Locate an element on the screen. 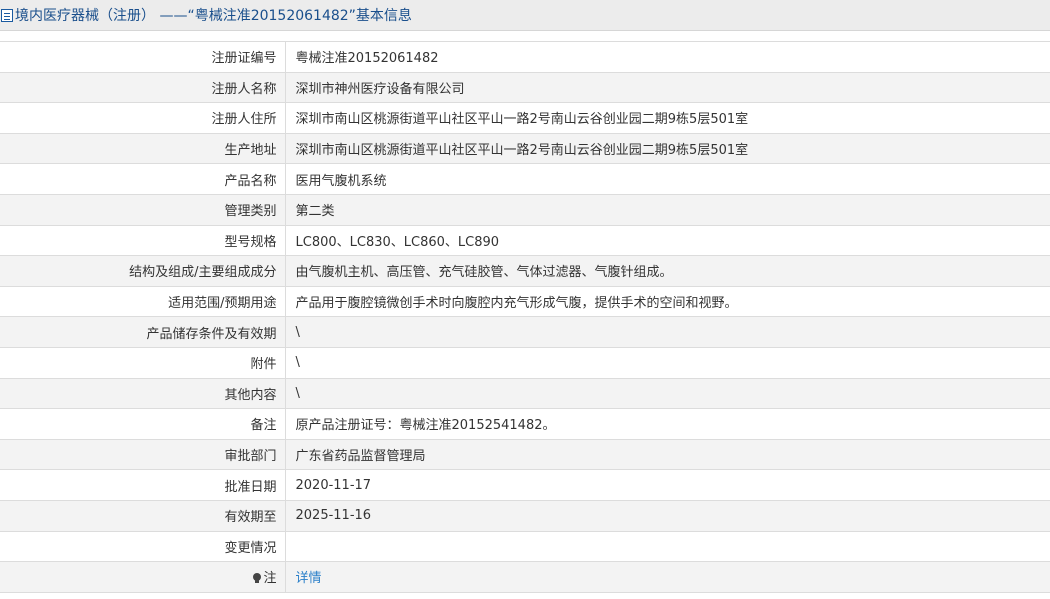 Image resolution: width=1050 pixels, height=599 pixels. table-row: 批准日期 2020-11-17 is located at coordinates (525, 485).